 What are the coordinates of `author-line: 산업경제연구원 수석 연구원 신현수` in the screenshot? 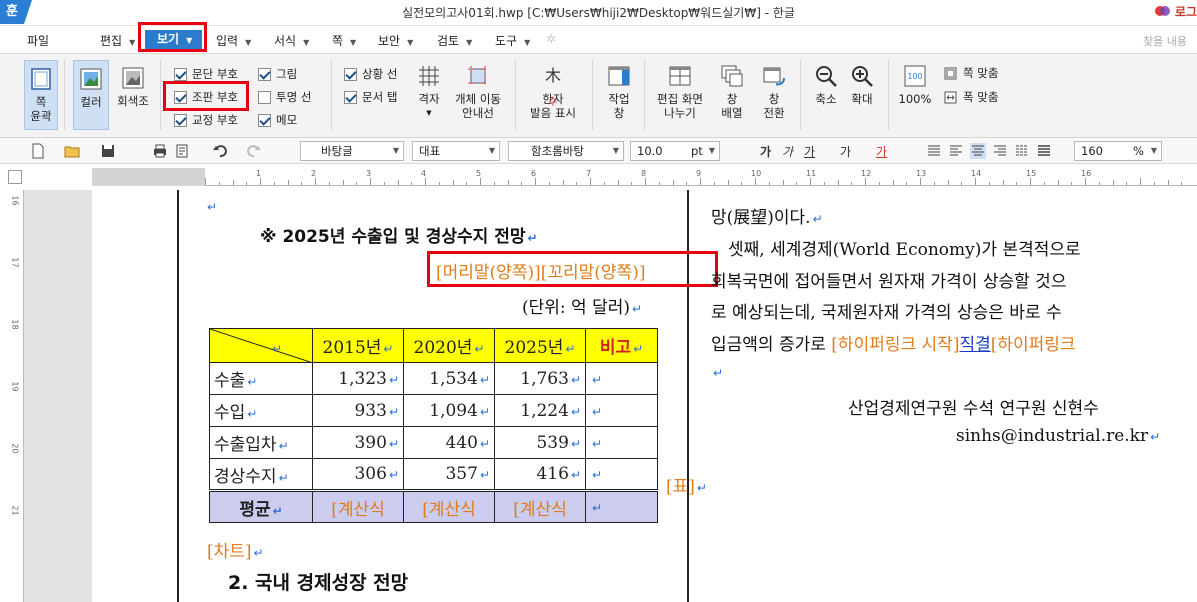 It's located at (973, 406).